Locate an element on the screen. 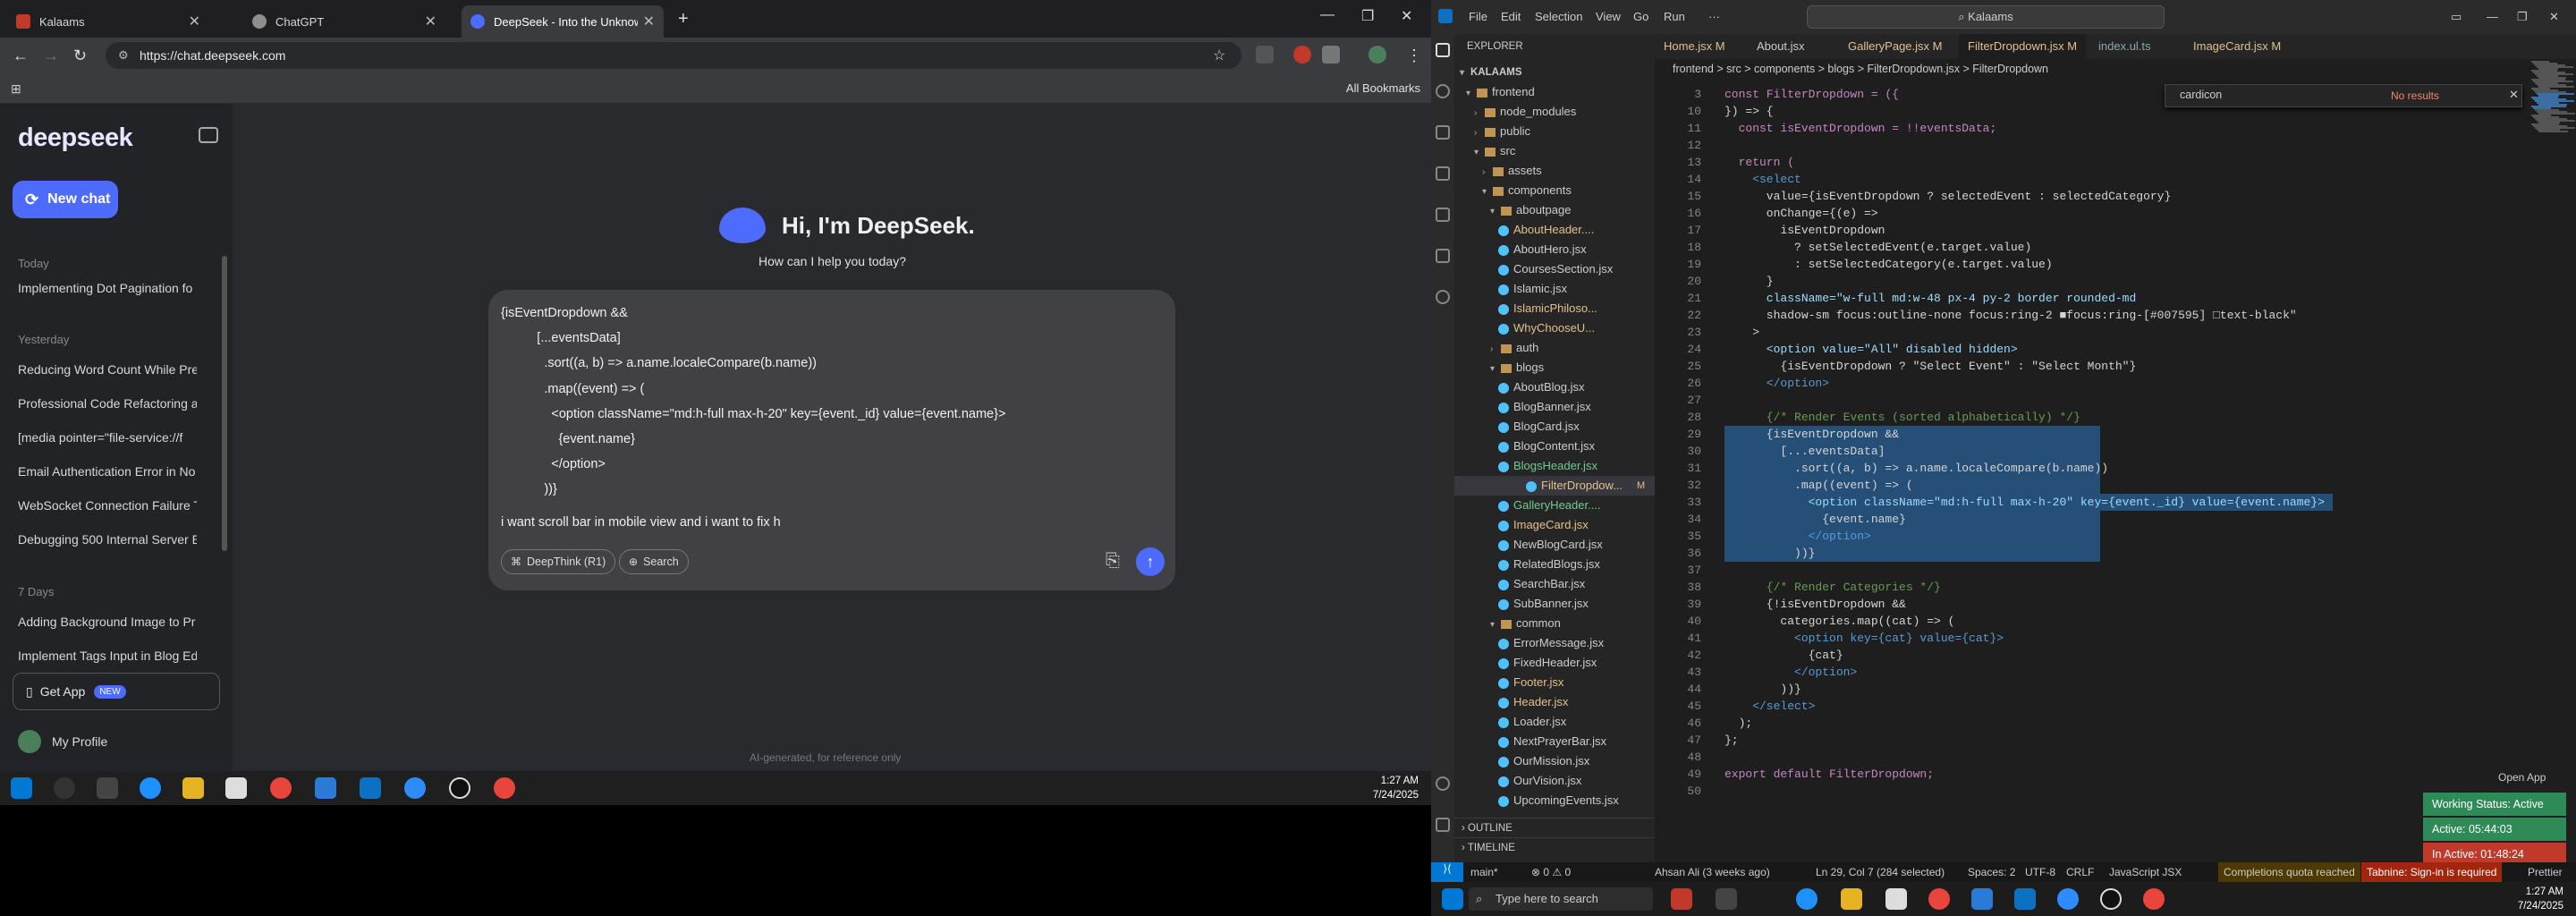  maximize-icon: ❐ is located at coordinates (1367, 16).